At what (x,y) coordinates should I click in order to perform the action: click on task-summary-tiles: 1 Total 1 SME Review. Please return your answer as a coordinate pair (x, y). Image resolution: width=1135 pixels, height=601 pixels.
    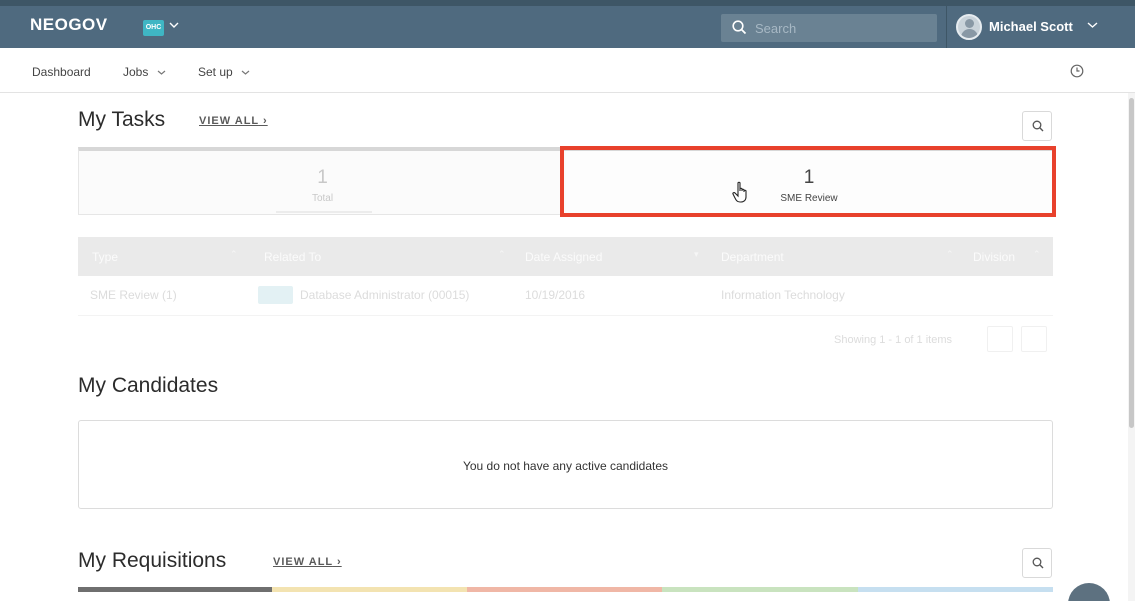
    Looking at the image, I should click on (565, 181).